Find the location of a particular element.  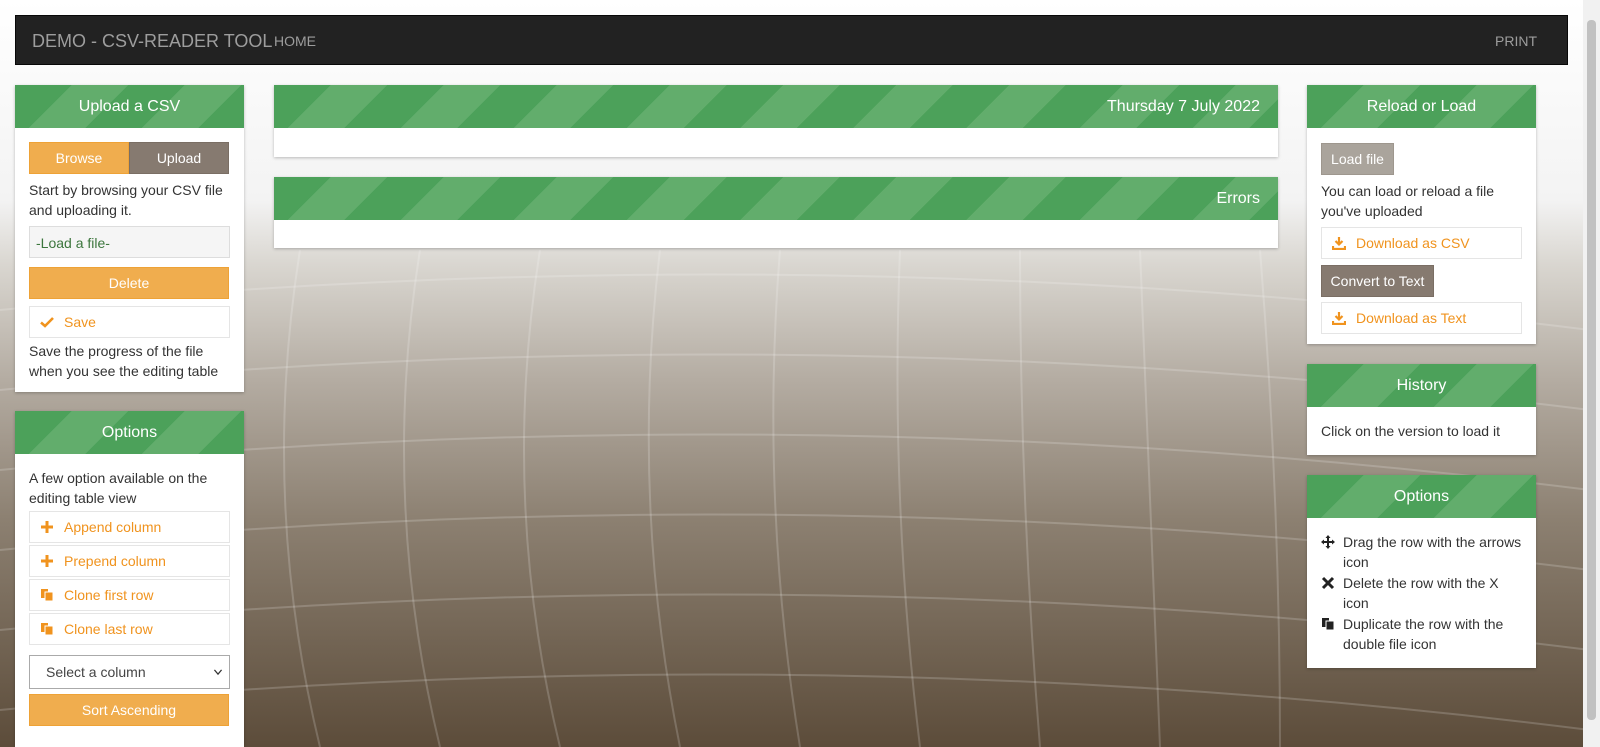

page-scrollbar is located at coordinates (1591, 373).